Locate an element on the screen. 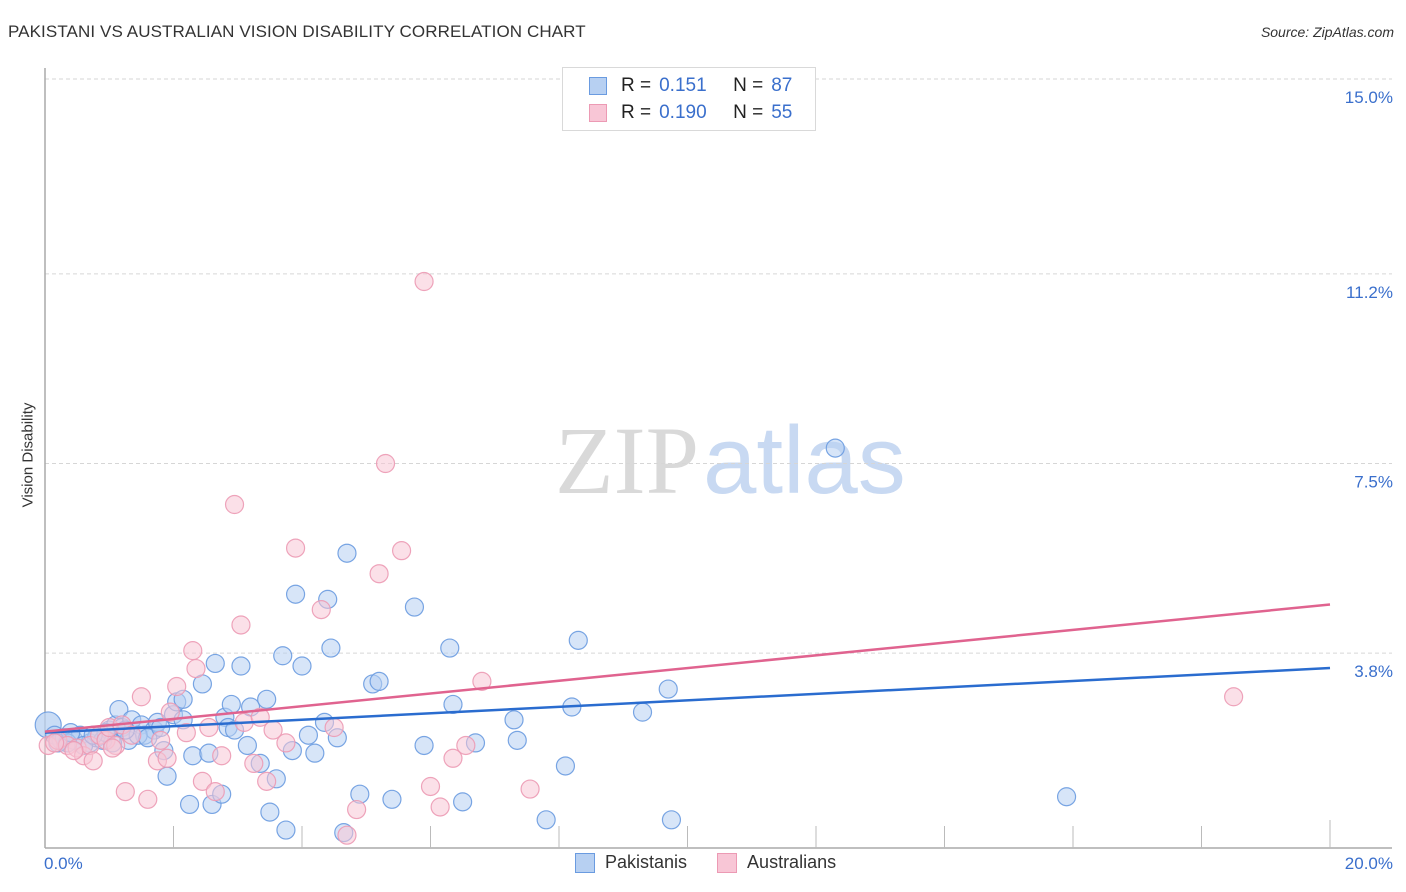 Image resolution: width=1406 pixels, height=892 pixels. legend-row-pakistanis: R = 0.151 N = 87 is located at coordinates (690, 86).